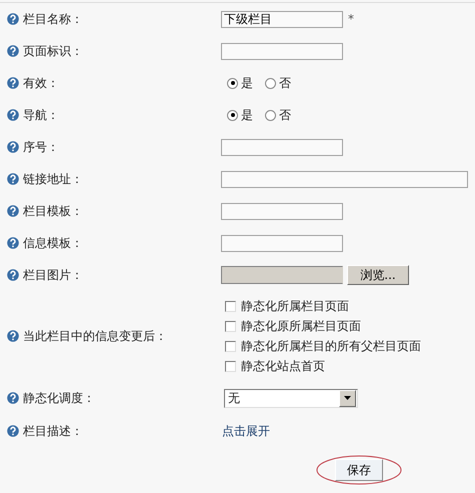 The width and height of the screenshot is (475, 493). Describe the element at coordinates (295, 306) in the screenshot. I see `checkbox-label: 静态化所属栏目页面` at that location.